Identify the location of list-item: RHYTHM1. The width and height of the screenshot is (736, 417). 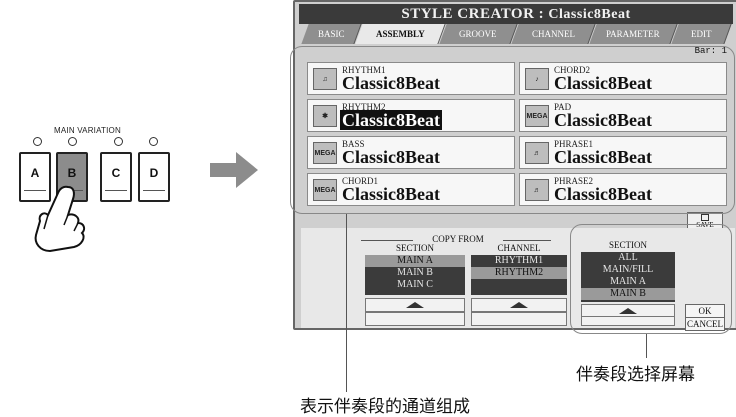
(519, 261).